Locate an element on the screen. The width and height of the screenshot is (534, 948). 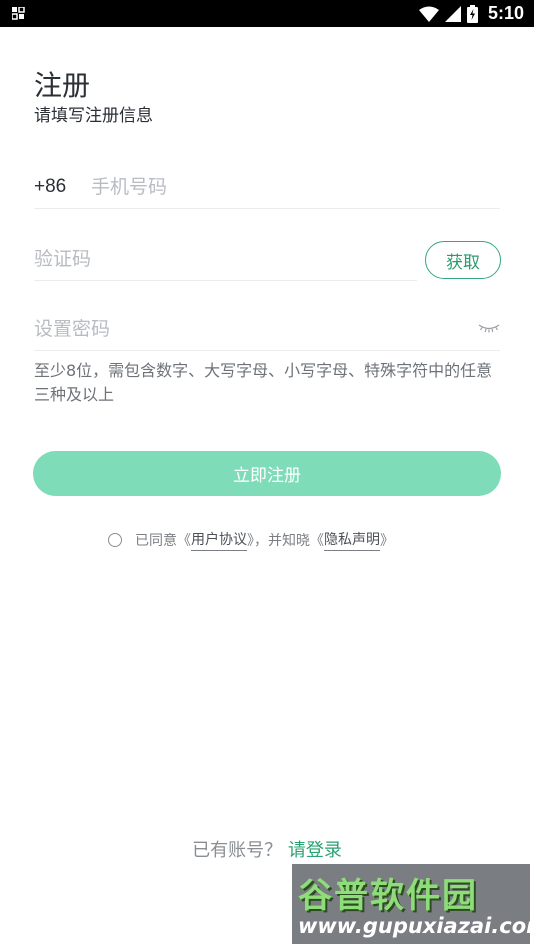
wifi-icon is located at coordinates (428, 14).